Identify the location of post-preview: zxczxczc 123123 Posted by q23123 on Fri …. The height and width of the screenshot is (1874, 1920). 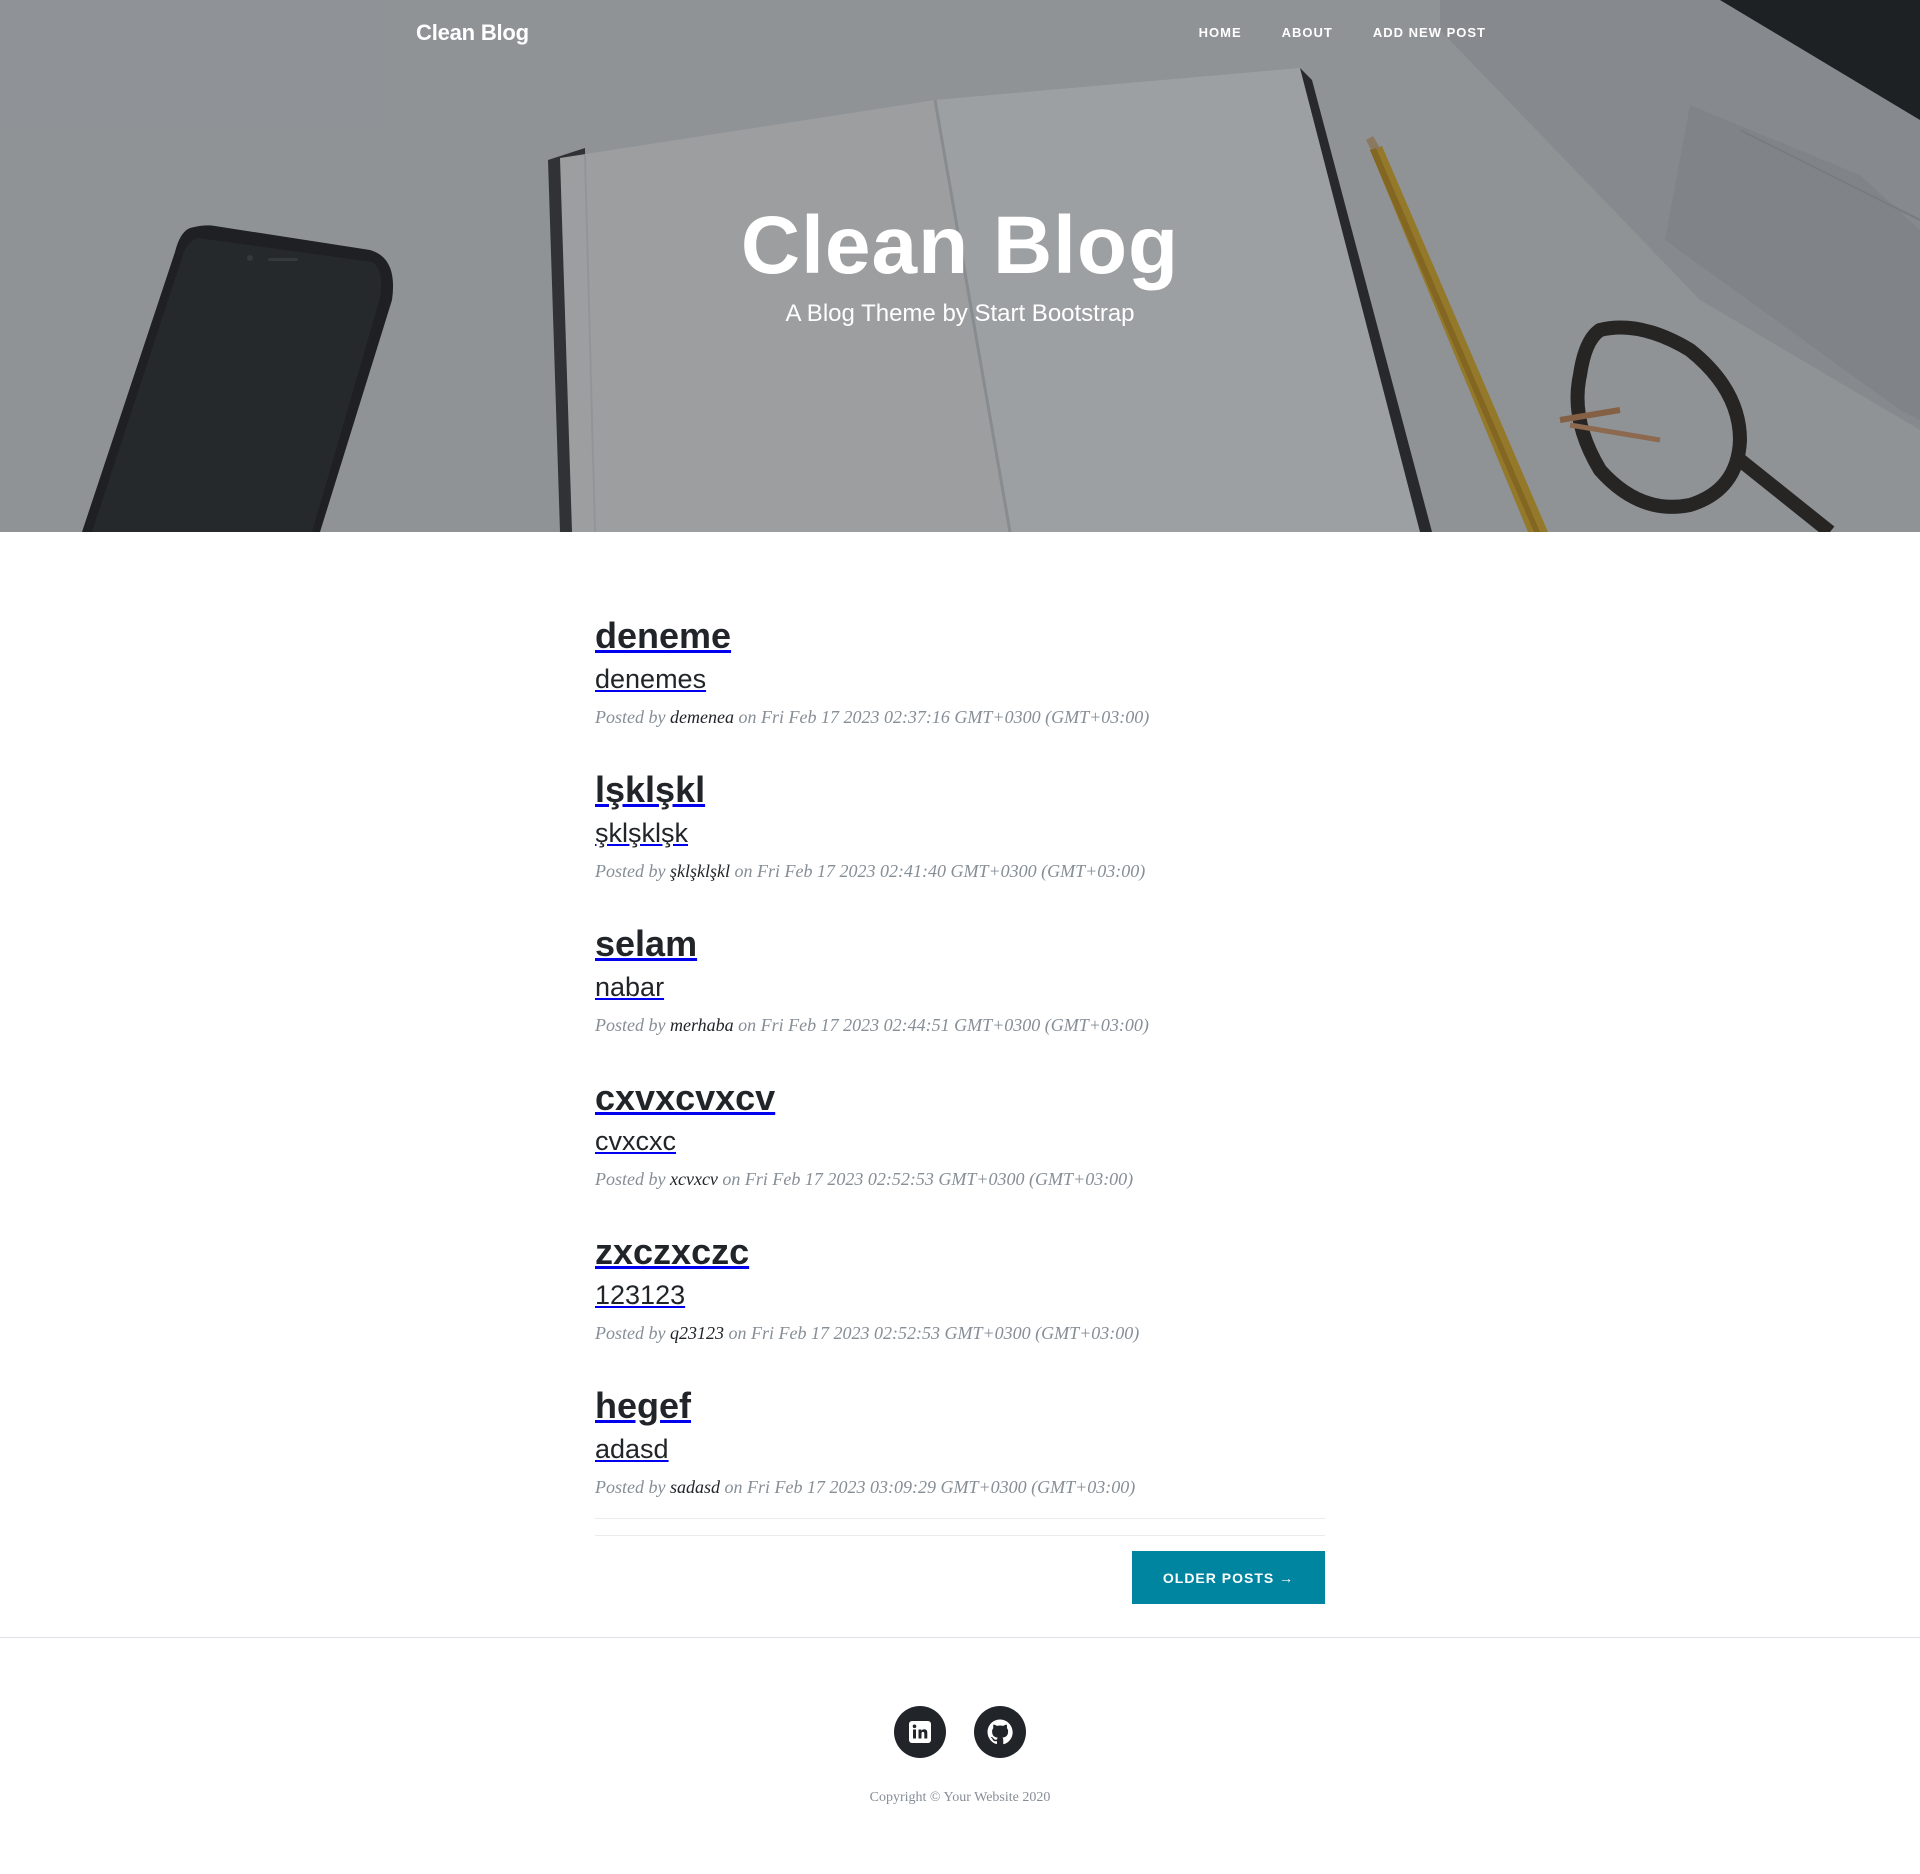
(960, 1307).